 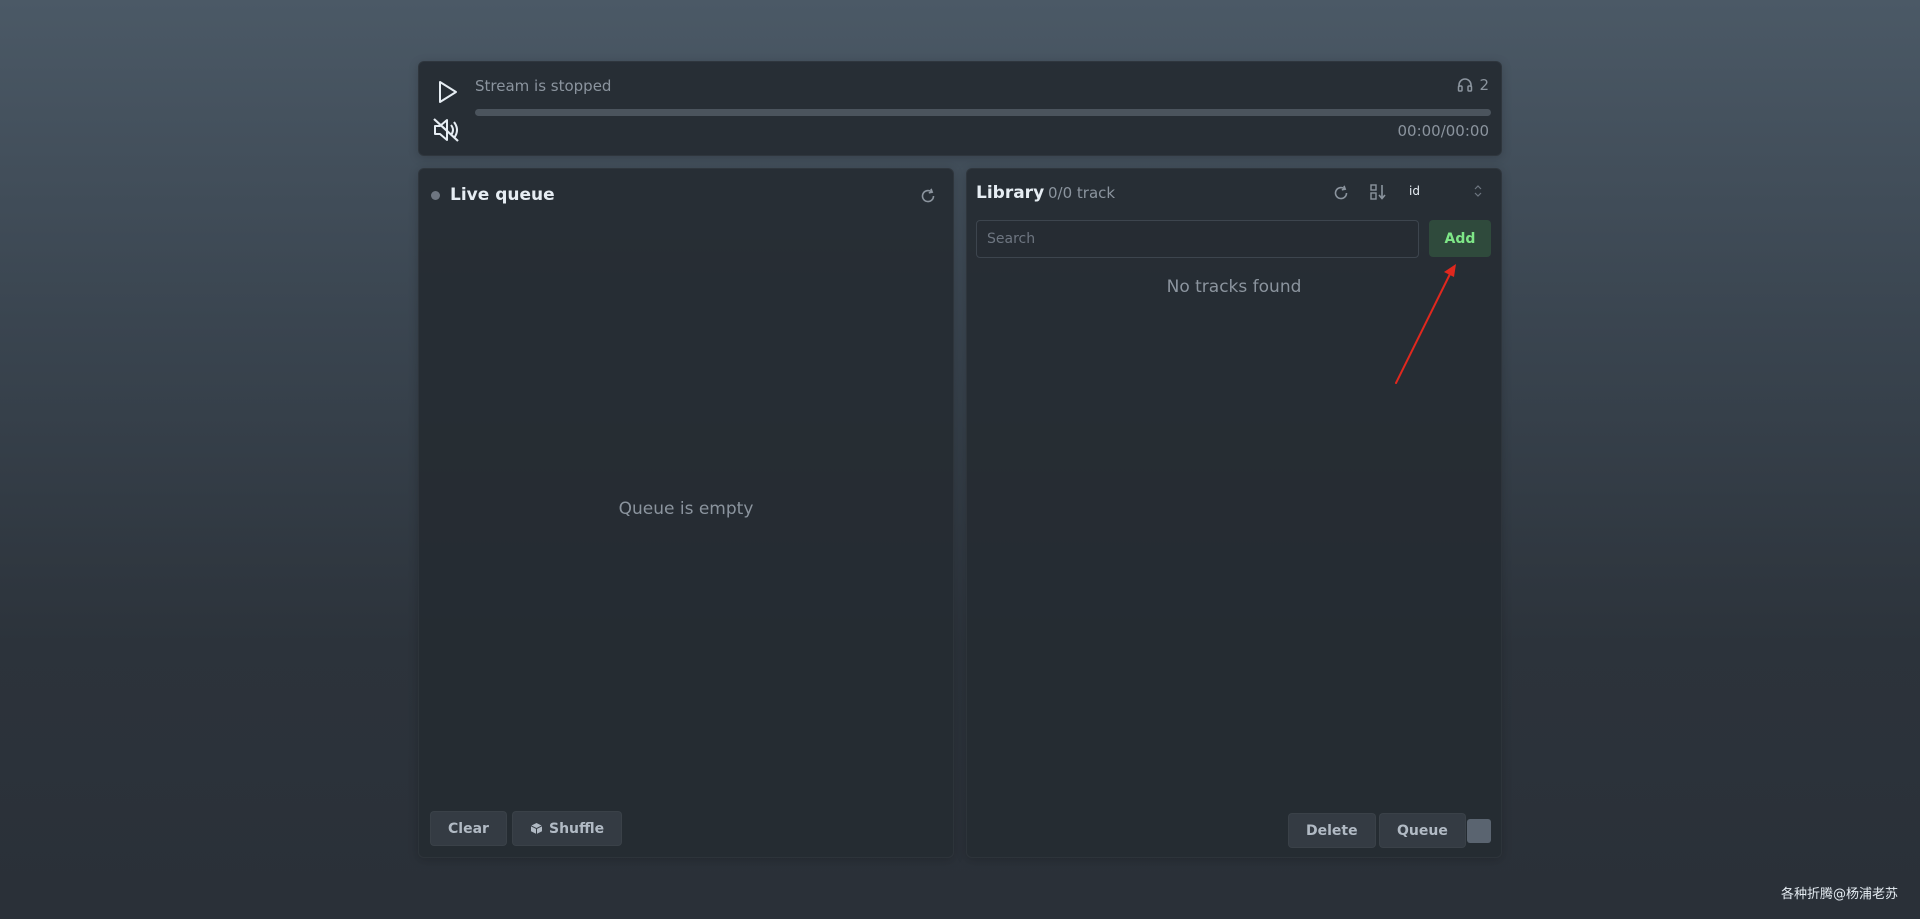 What do you see at coordinates (543, 86) in the screenshot?
I see `stream-status: Stream is stopped` at bounding box center [543, 86].